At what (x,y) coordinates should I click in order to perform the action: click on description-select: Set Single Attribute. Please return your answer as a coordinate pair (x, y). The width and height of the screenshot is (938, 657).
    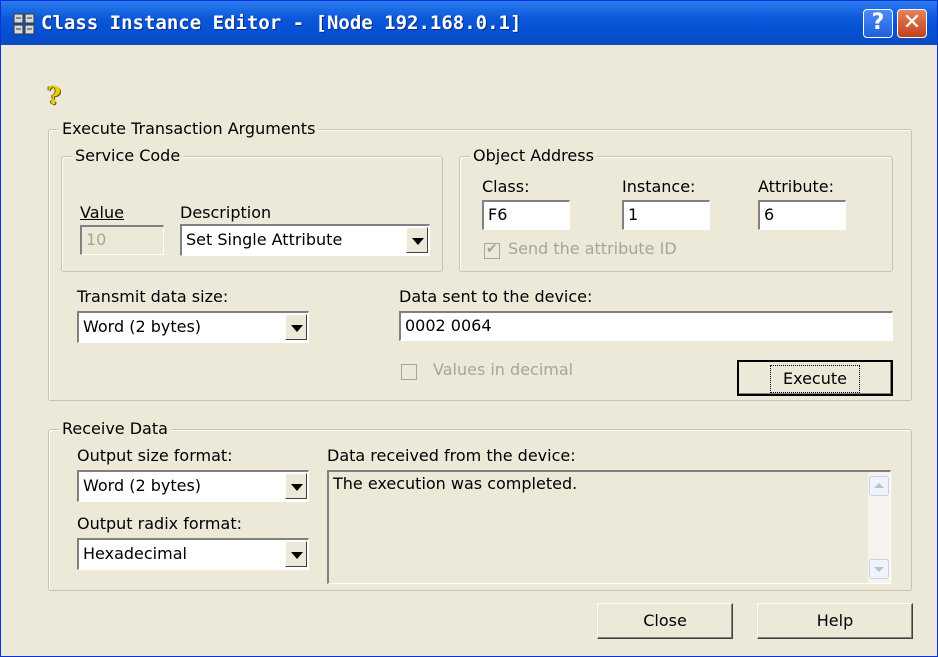
    Looking at the image, I should click on (305, 240).